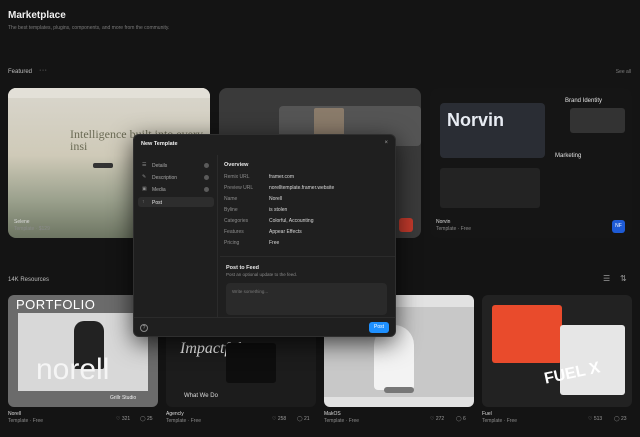  I want to click on pencil-icon: ✎, so click(144, 177).